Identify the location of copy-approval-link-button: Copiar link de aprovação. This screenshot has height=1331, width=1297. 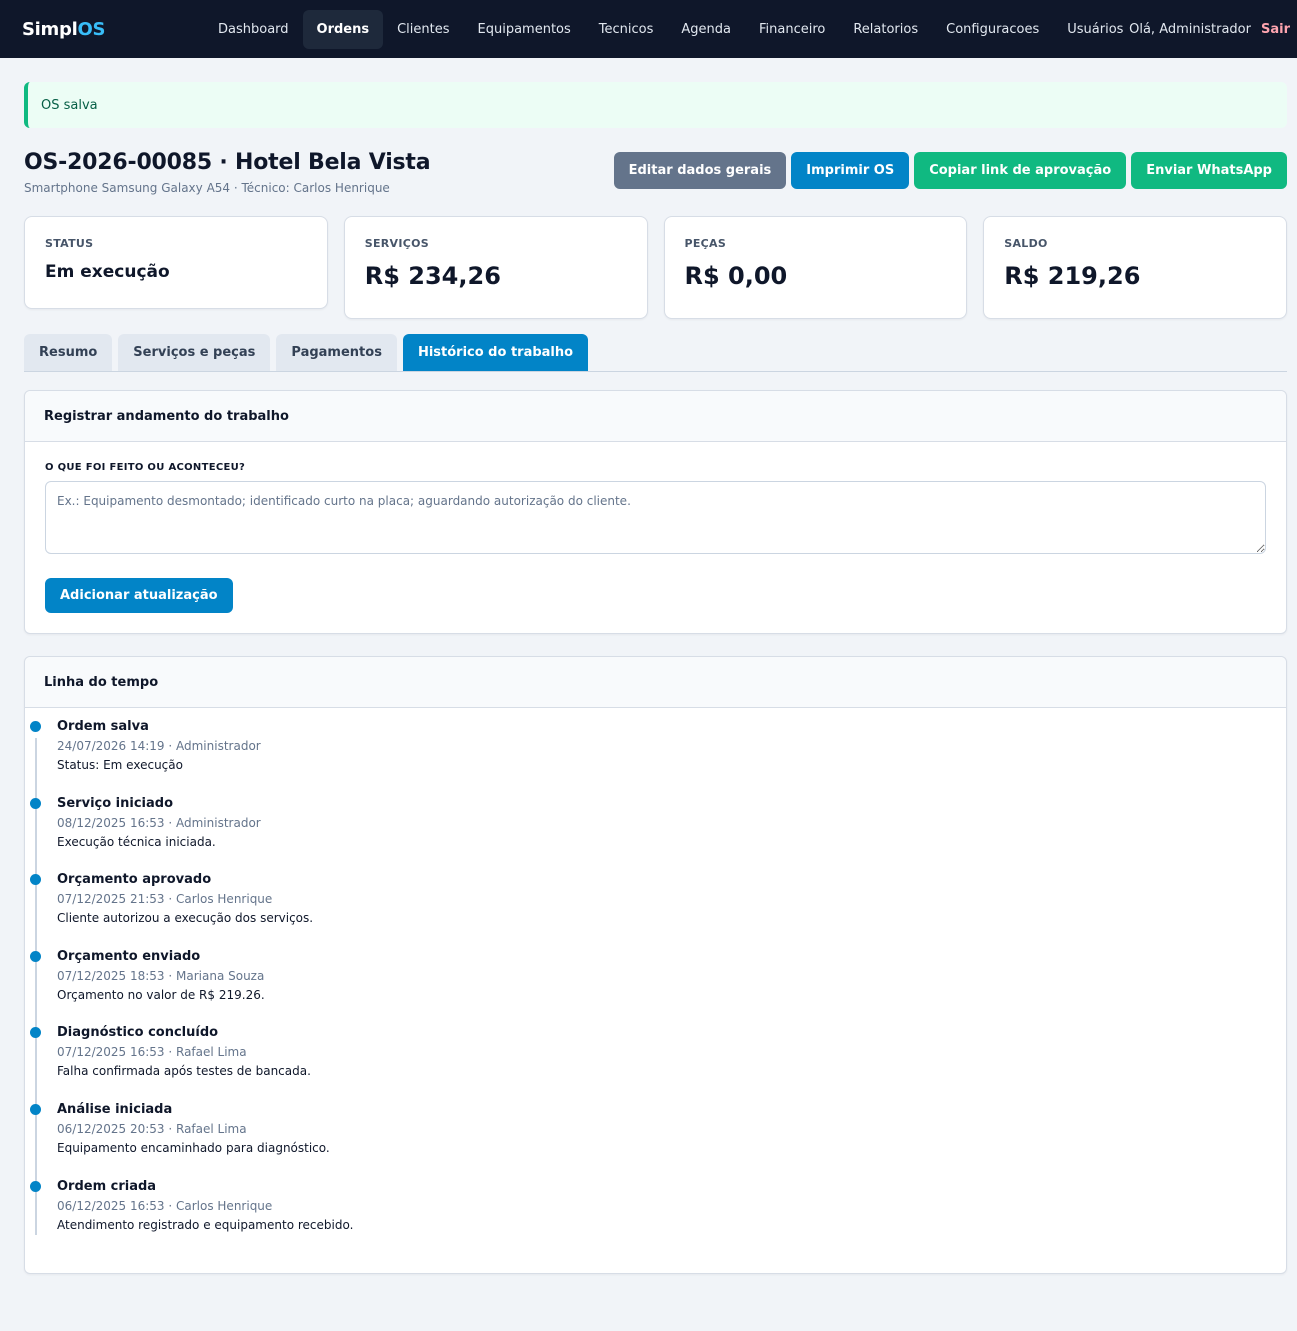
(1020, 170).